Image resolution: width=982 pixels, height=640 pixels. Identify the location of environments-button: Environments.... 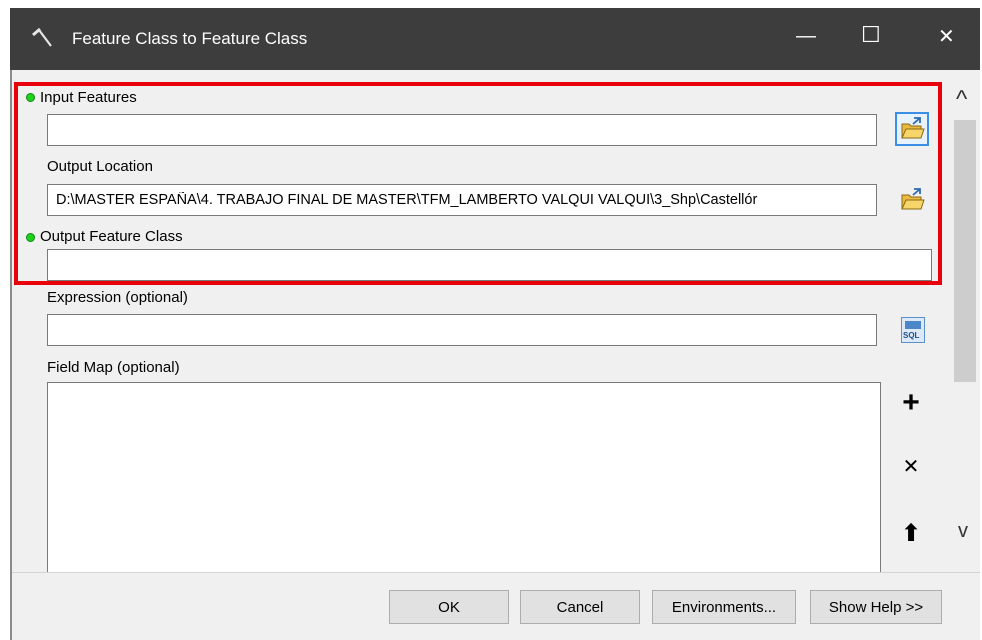
(724, 607).